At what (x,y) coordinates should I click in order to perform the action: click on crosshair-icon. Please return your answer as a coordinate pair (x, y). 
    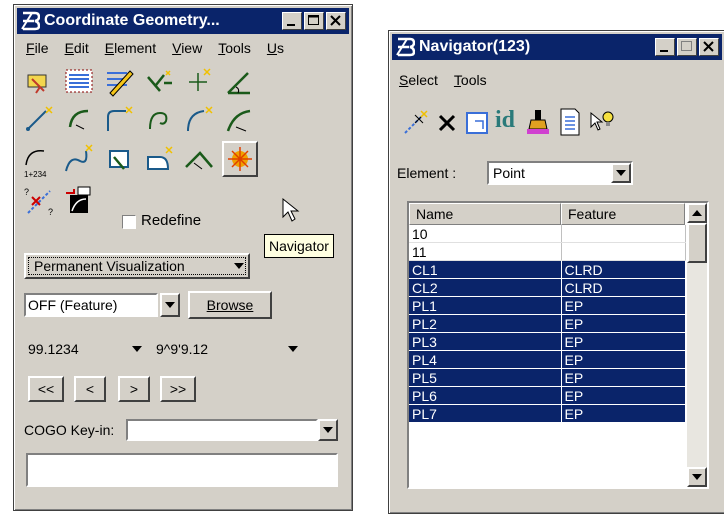
    Looking at the image, I should click on (200, 79).